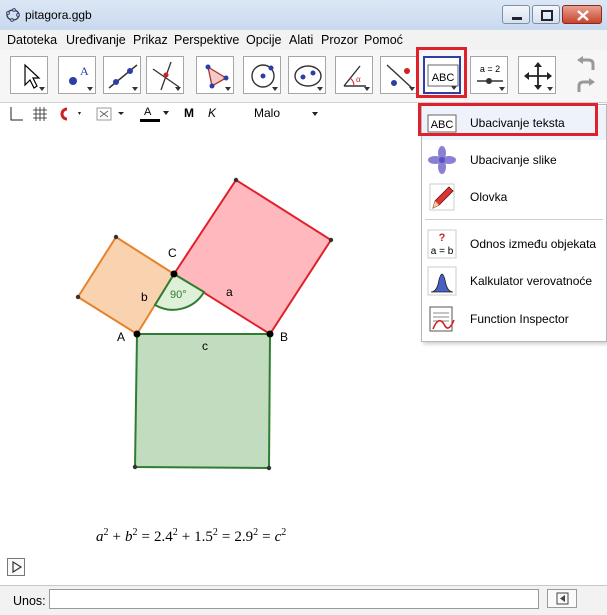  What do you see at coordinates (137, 334) in the screenshot?
I see `point-a` at bounding box center [137, 334].